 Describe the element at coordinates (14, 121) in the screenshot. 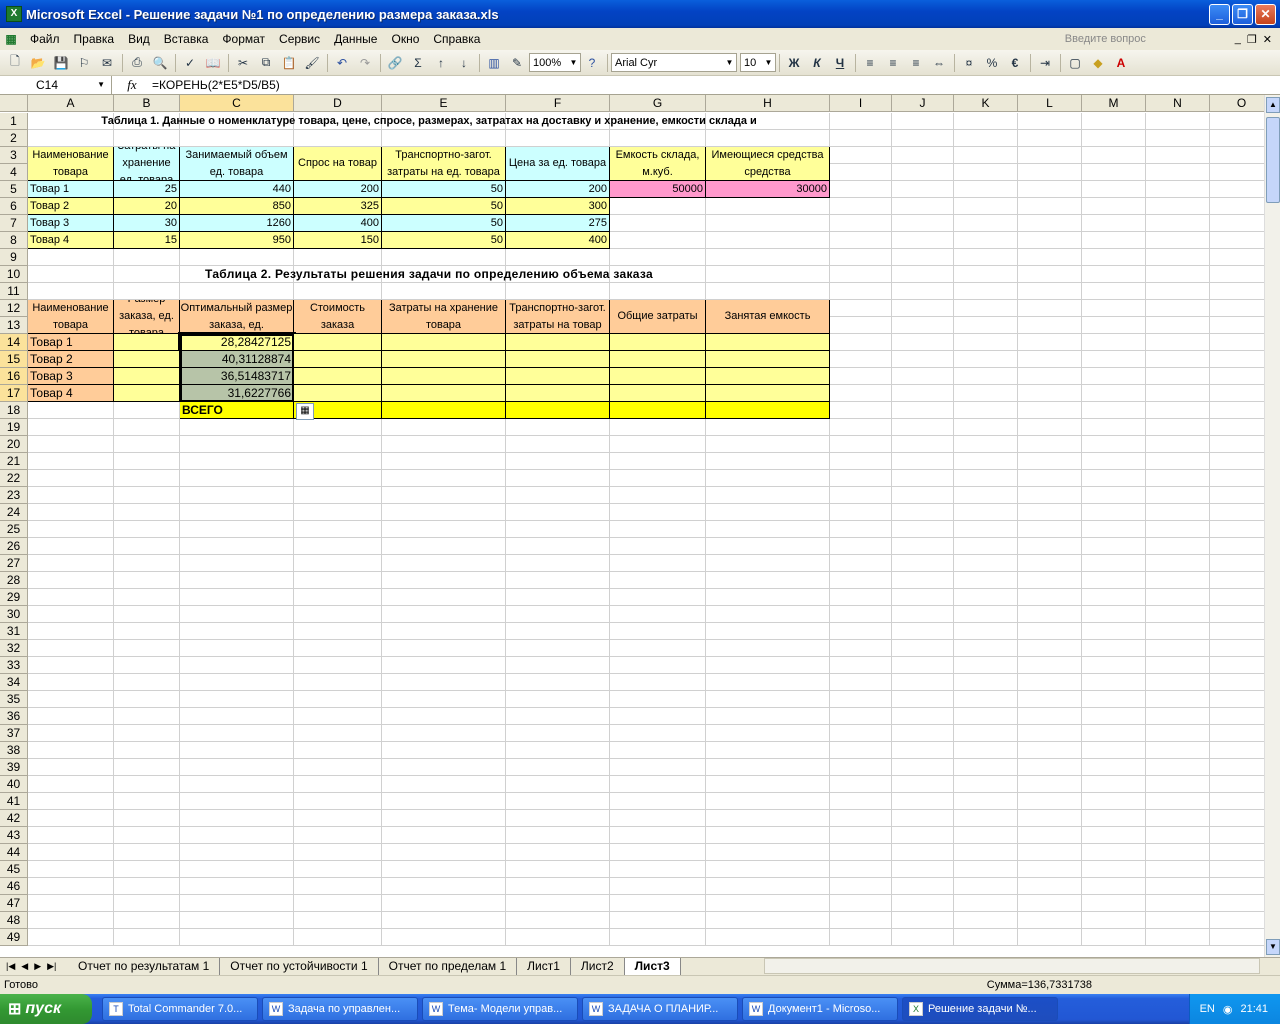

I see `row-header-1: 1` at that location.